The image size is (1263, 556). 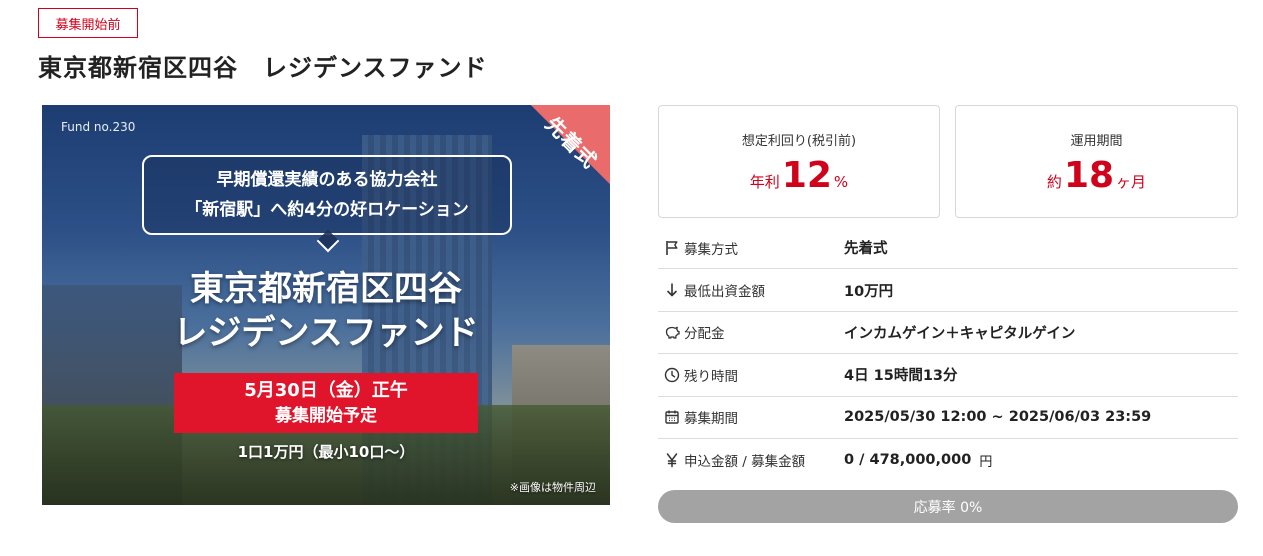 What do you see at coordinates (841, 182) in the screenshot?
I see `yield-suffix: %` at bounding box center [841, 182].